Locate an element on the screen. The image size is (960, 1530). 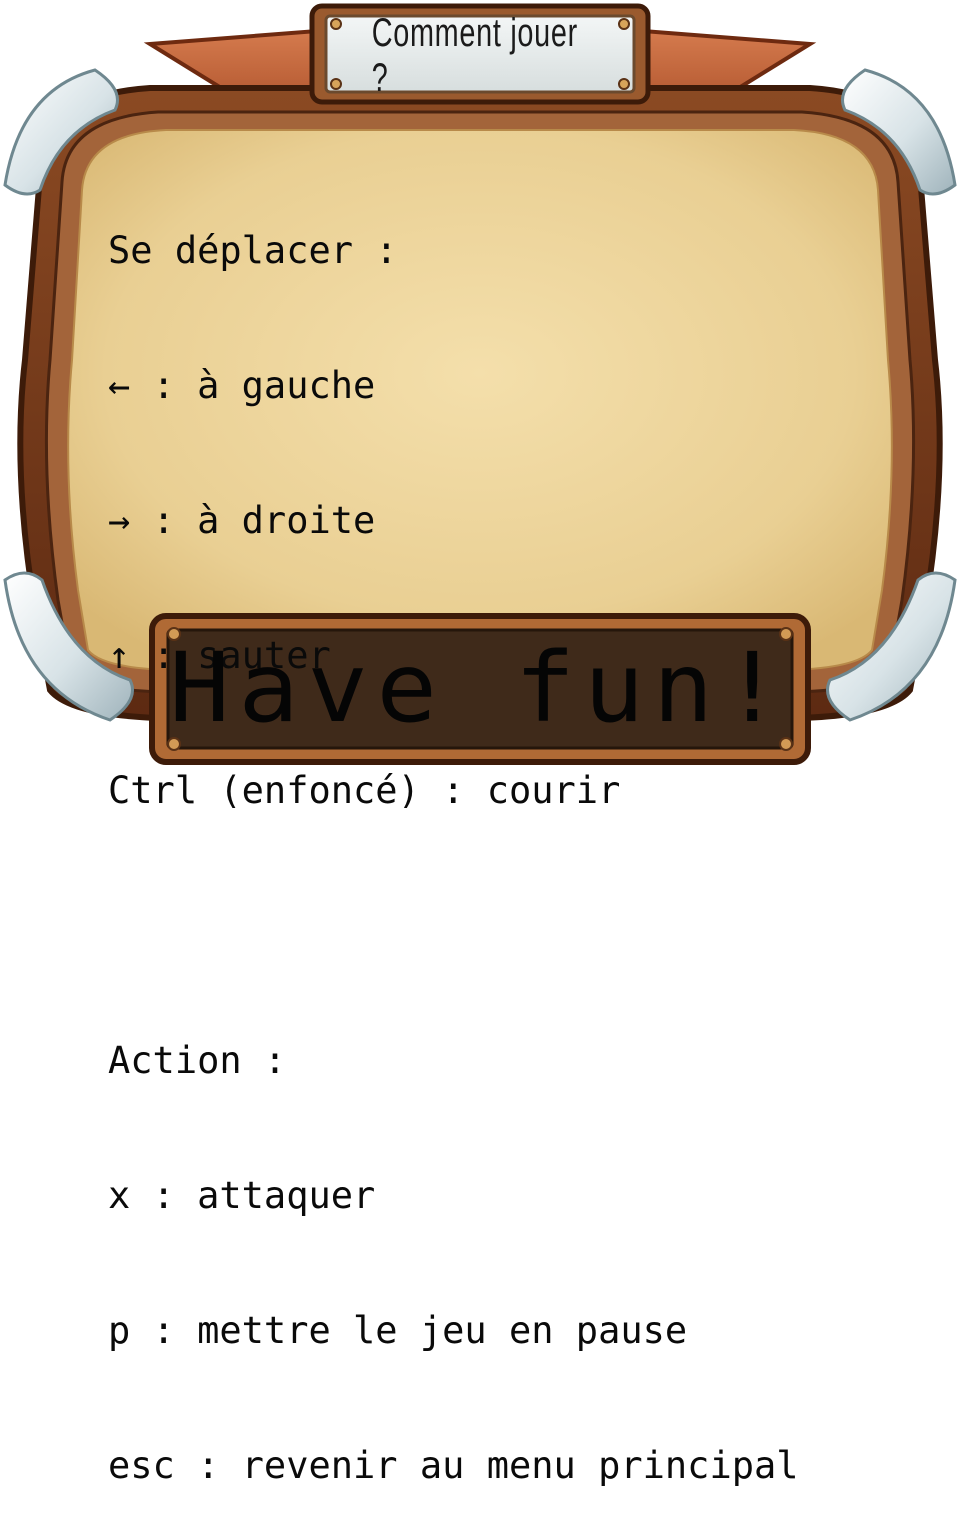
pause-line: p : mettre le jeu en pause is located at coordinates (398, 1330).